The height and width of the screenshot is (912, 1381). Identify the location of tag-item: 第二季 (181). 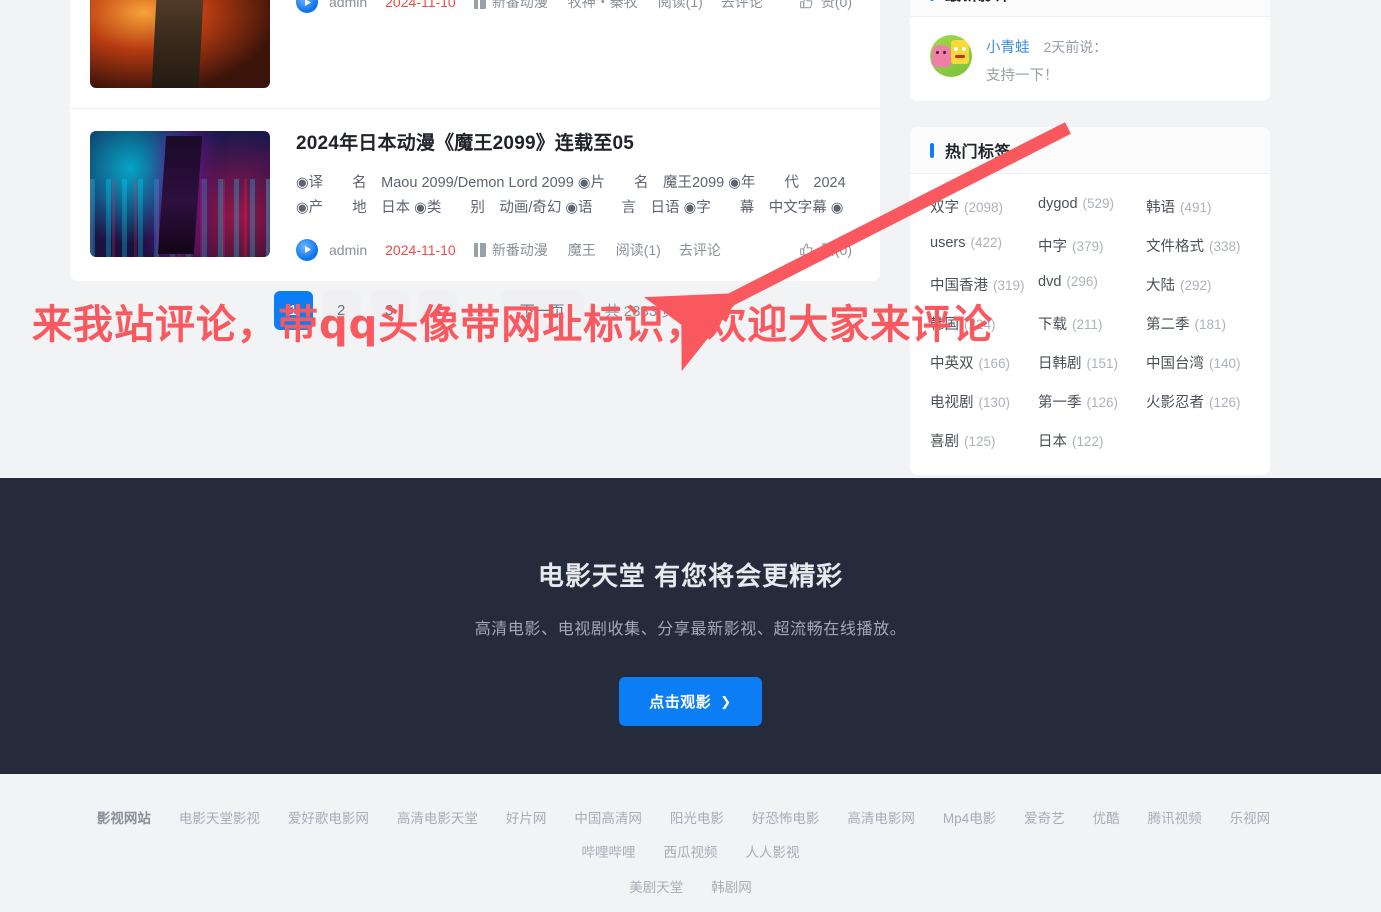
(1198, 323).